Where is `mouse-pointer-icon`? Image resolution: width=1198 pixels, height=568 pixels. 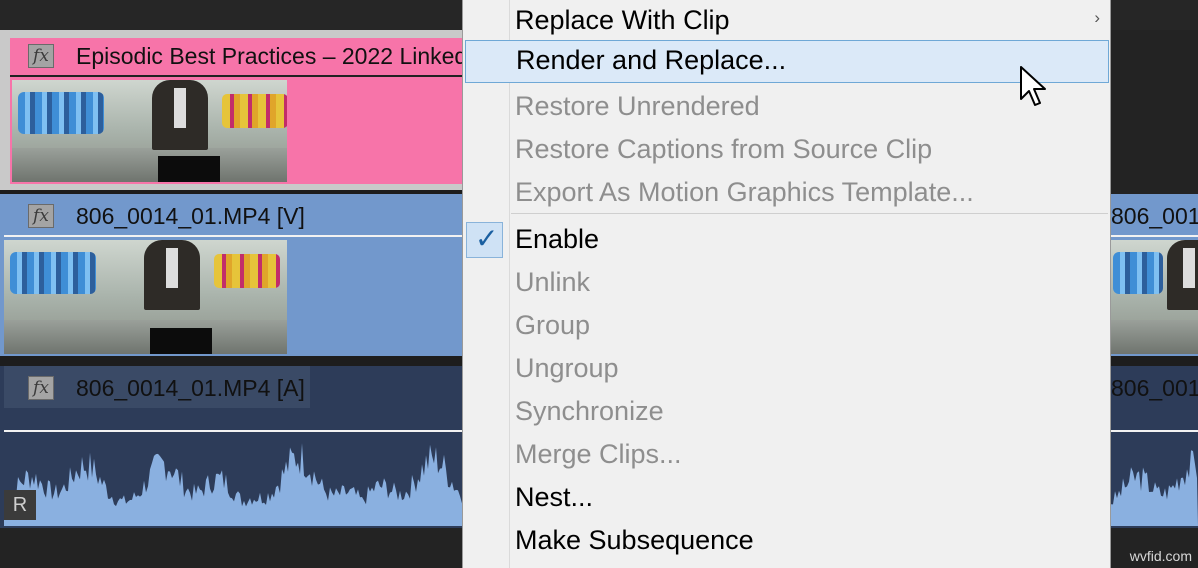 mouse-pointer-icon is located at coordinates (1033, 86).